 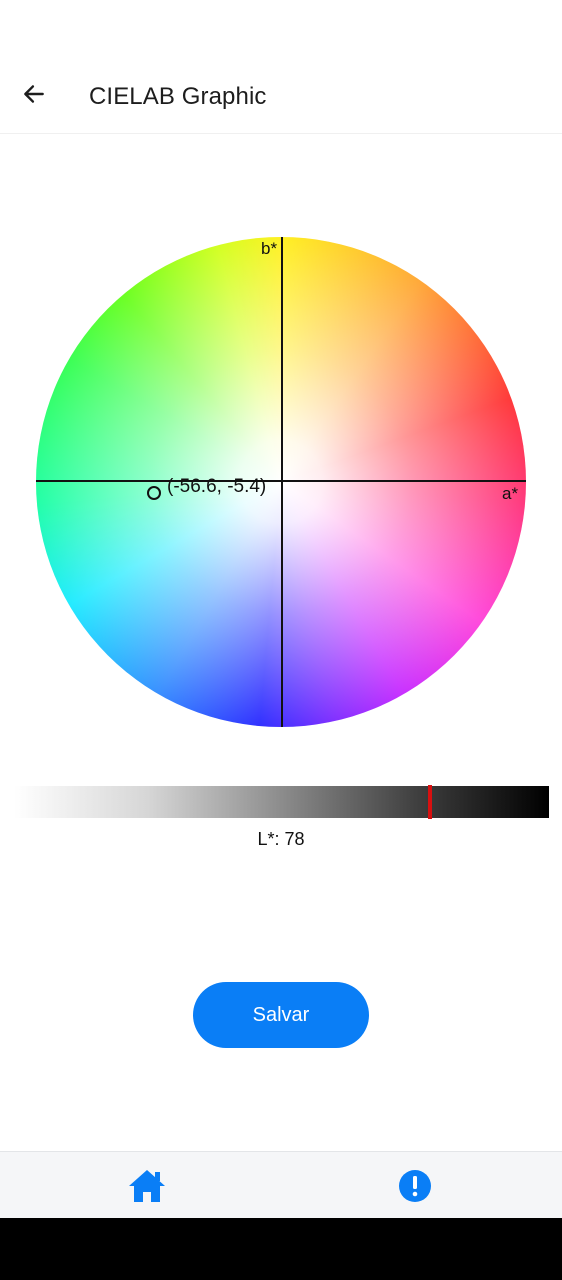 I want to click on arrow-left-icon, so click(x=34, y=94).